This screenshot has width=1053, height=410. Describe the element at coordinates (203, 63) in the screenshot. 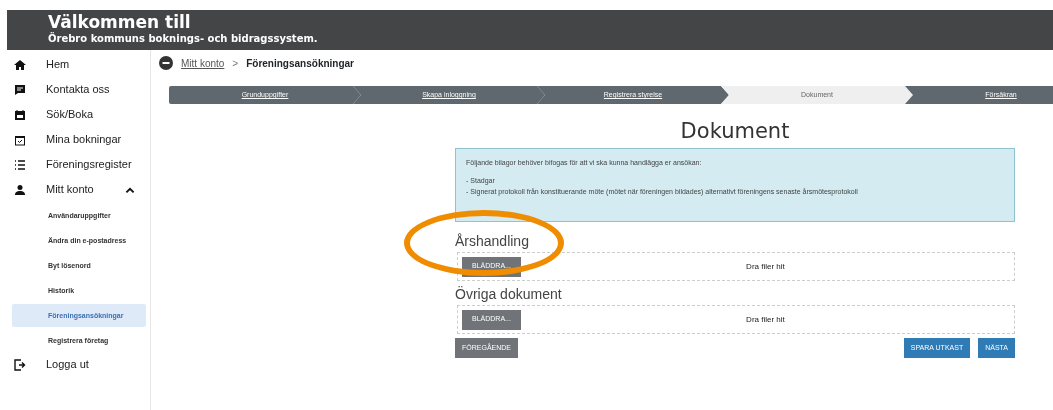

I see `breadcrumb-link: Mitt konto` at that location.